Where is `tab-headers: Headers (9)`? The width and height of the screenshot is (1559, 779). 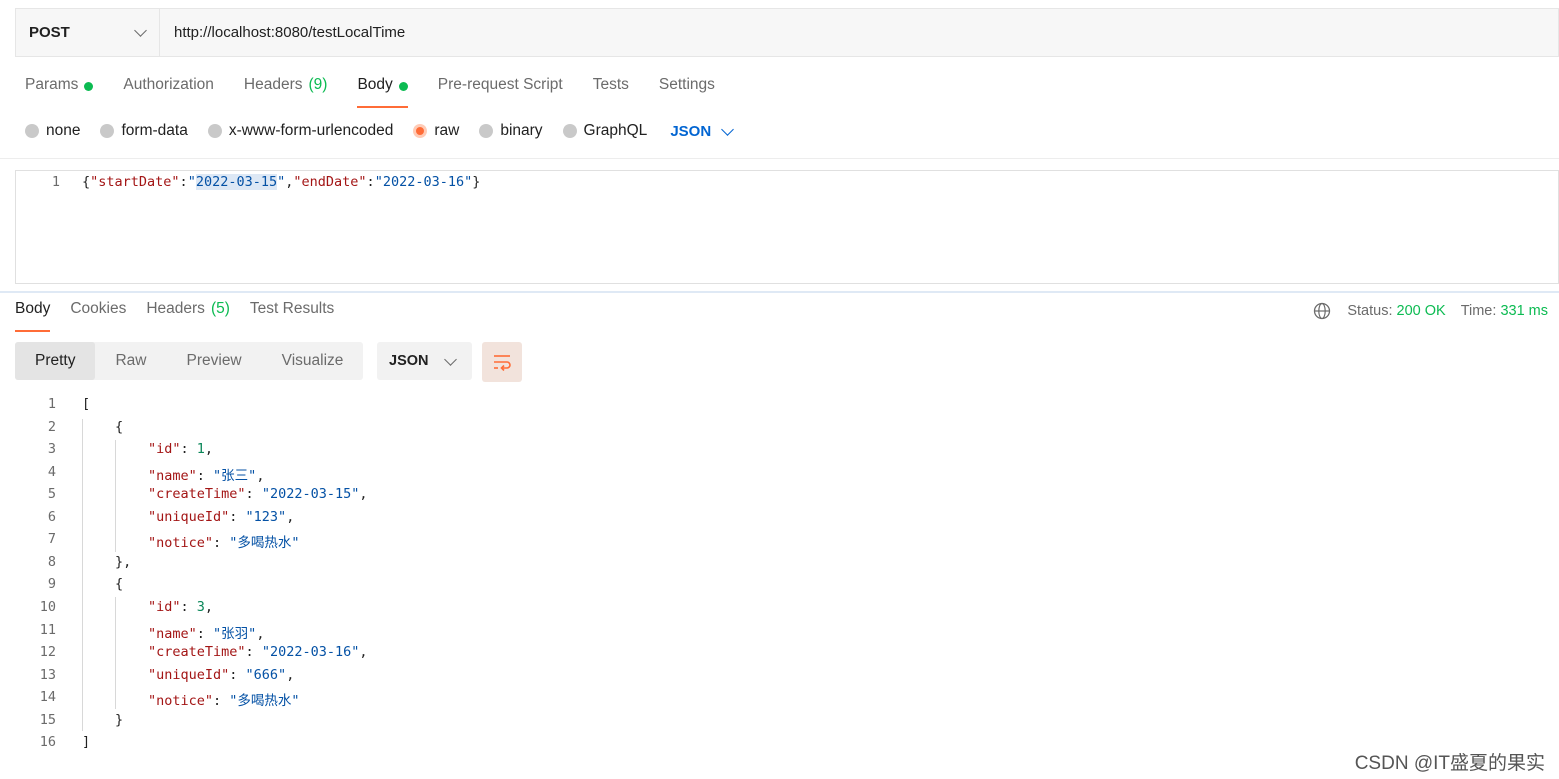
tab-headers: Headers (9) is located at coordinates (286, 92).